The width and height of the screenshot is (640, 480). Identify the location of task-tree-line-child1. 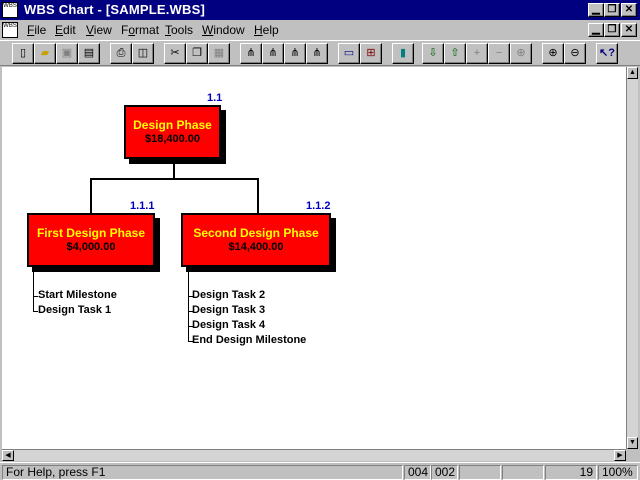
(33, 292).